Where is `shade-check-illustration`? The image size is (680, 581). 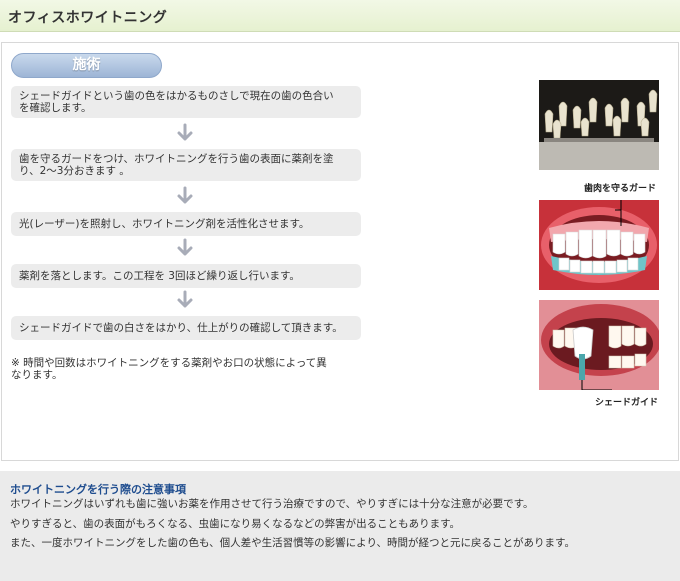 shade-check-illustration is located at coordinates (599, 345).